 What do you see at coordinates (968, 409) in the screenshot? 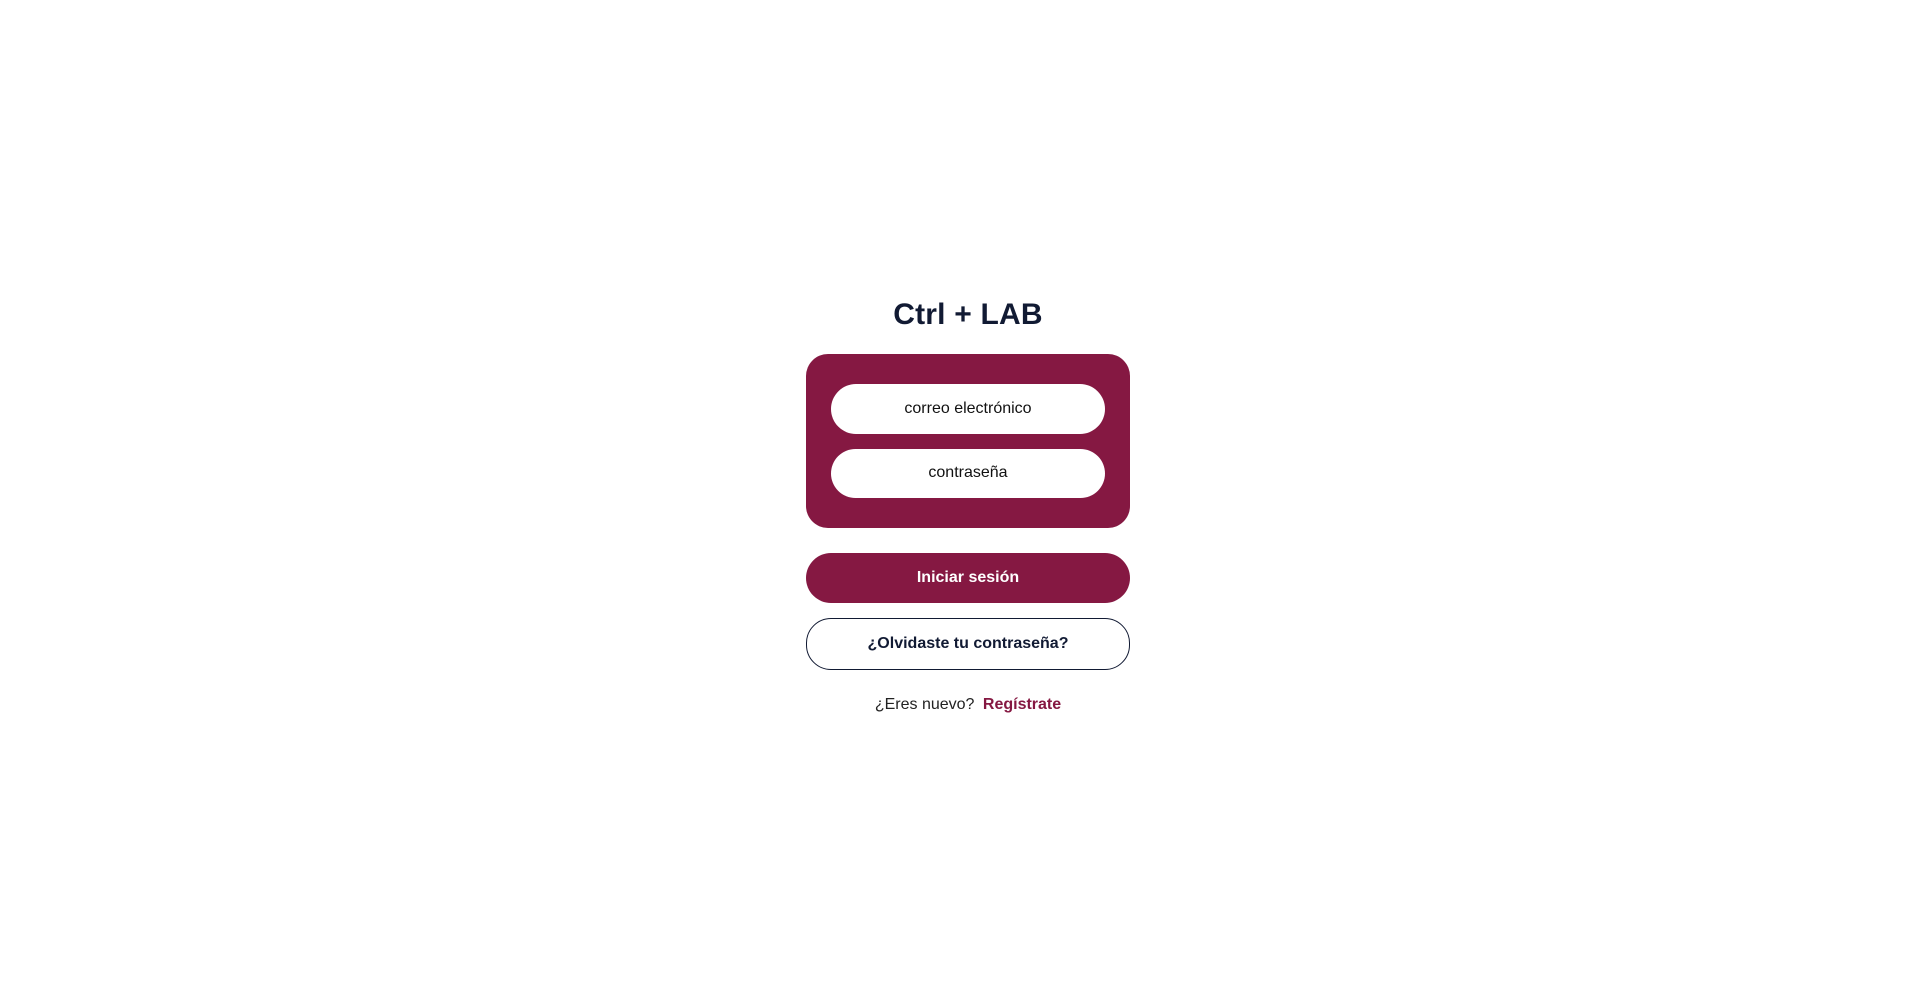
I see `email-field` at bounding box center [968, 409].